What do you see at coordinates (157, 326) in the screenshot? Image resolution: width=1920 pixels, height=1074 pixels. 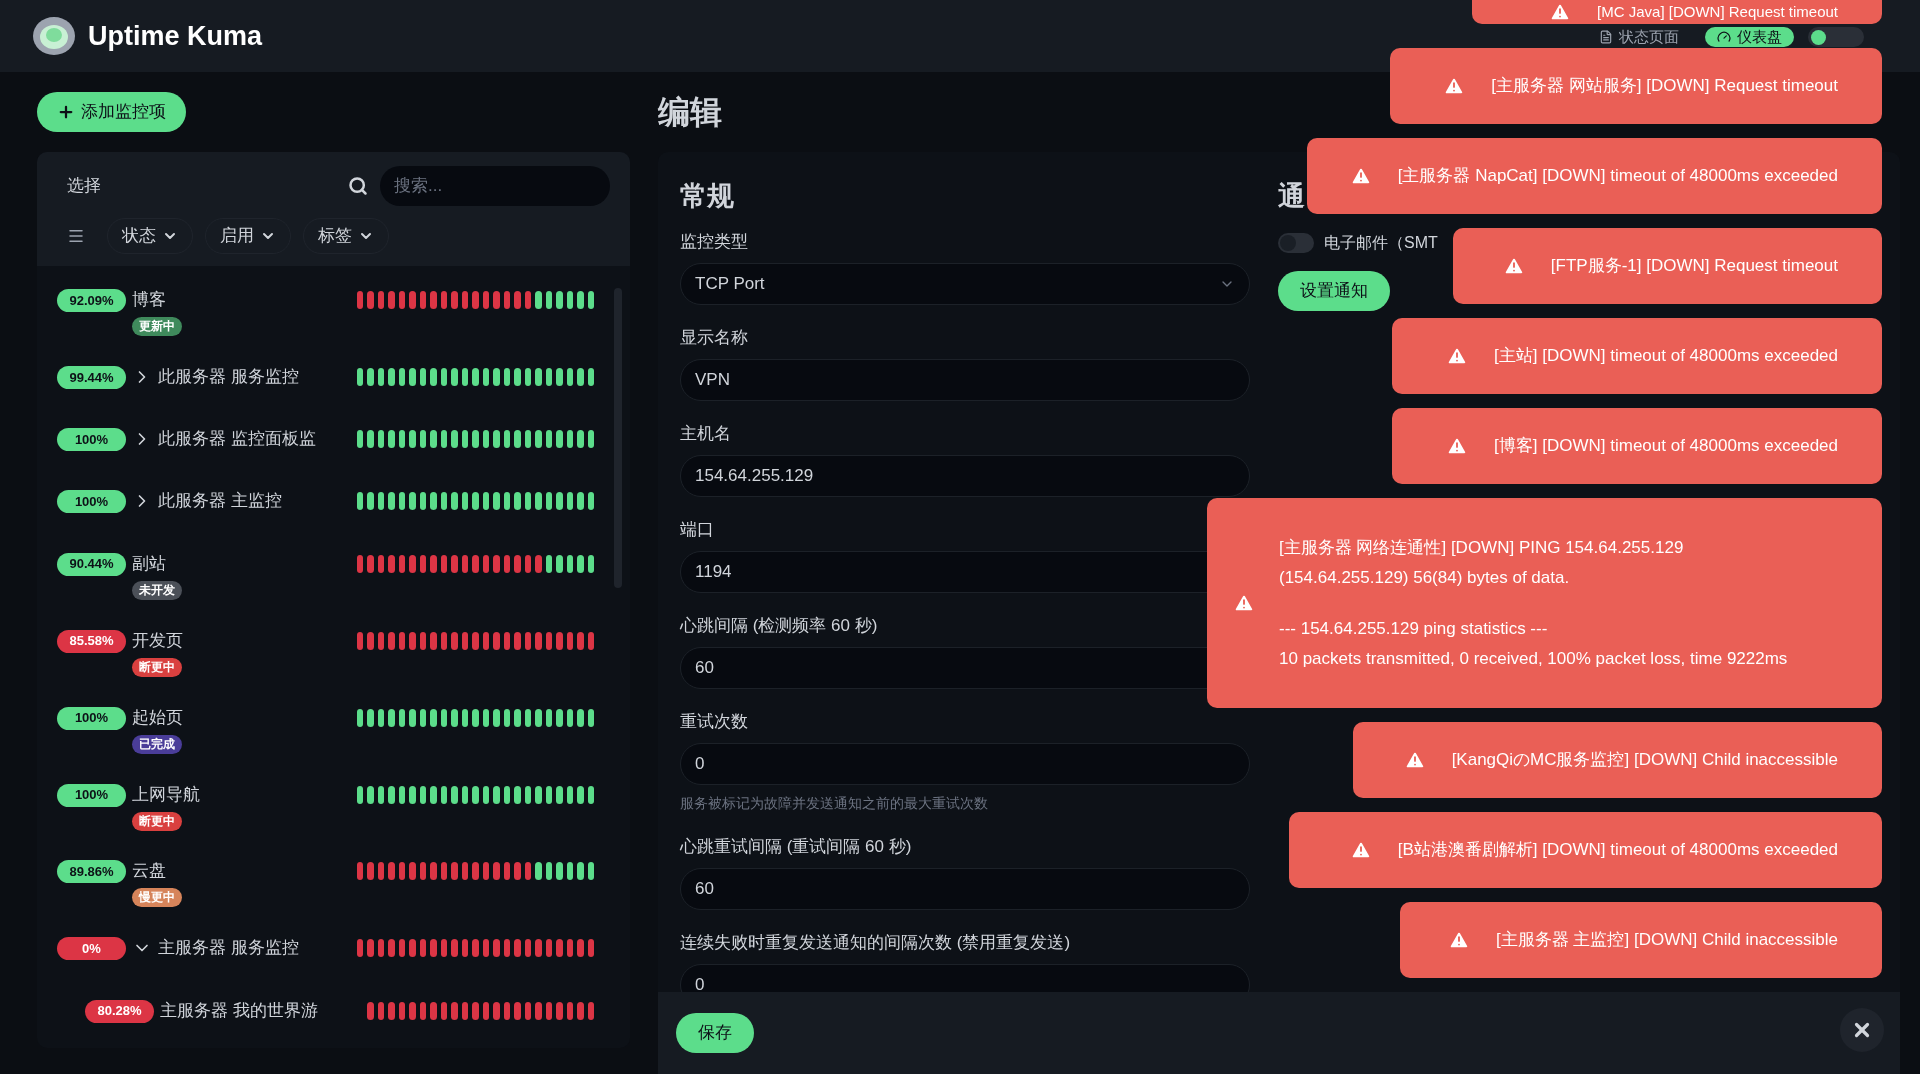 I see `monitor-tag: 更新中` at bounding box center [157, 326].